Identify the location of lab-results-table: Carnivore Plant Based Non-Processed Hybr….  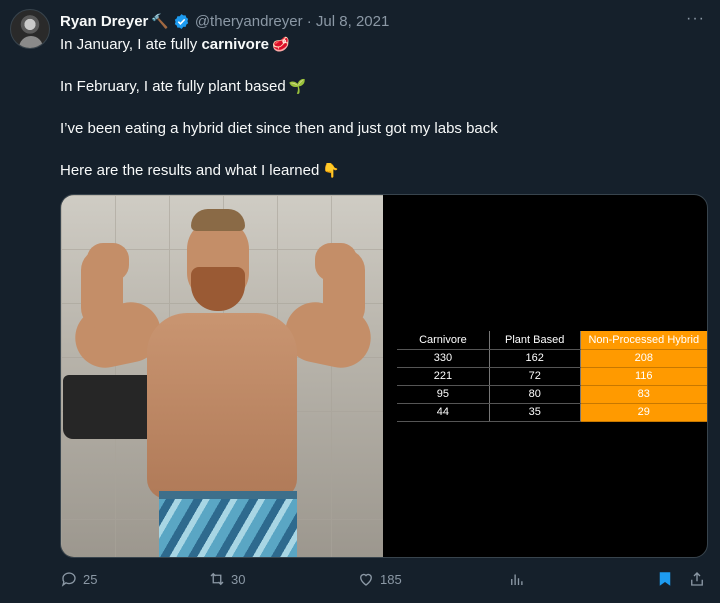
(552, 376).